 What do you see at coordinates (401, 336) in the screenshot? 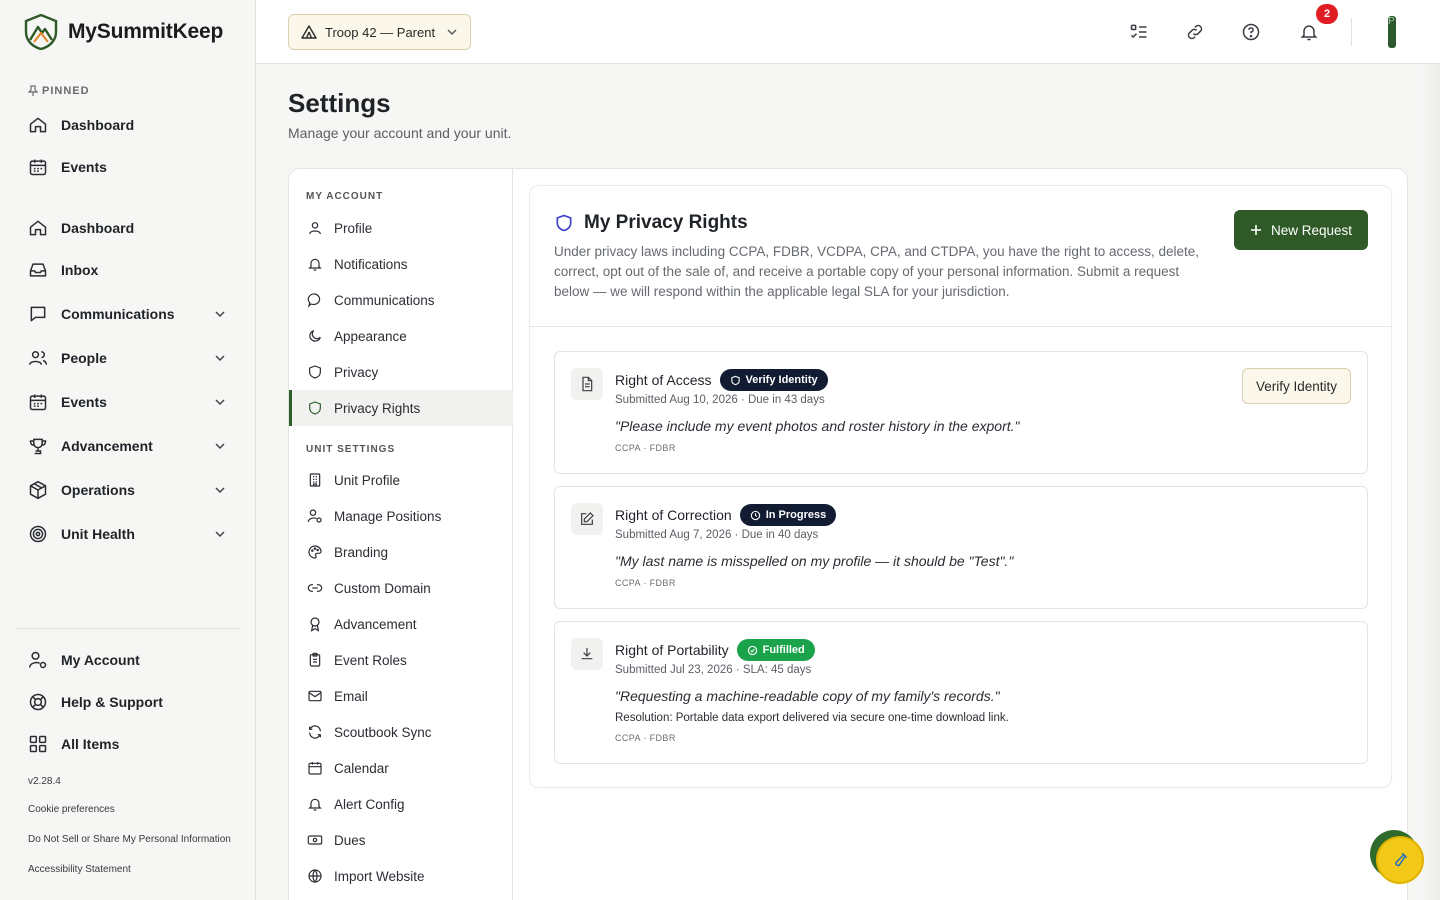
I see `settings-nav-appearance: Appearance` at bounding box center [401, 336].